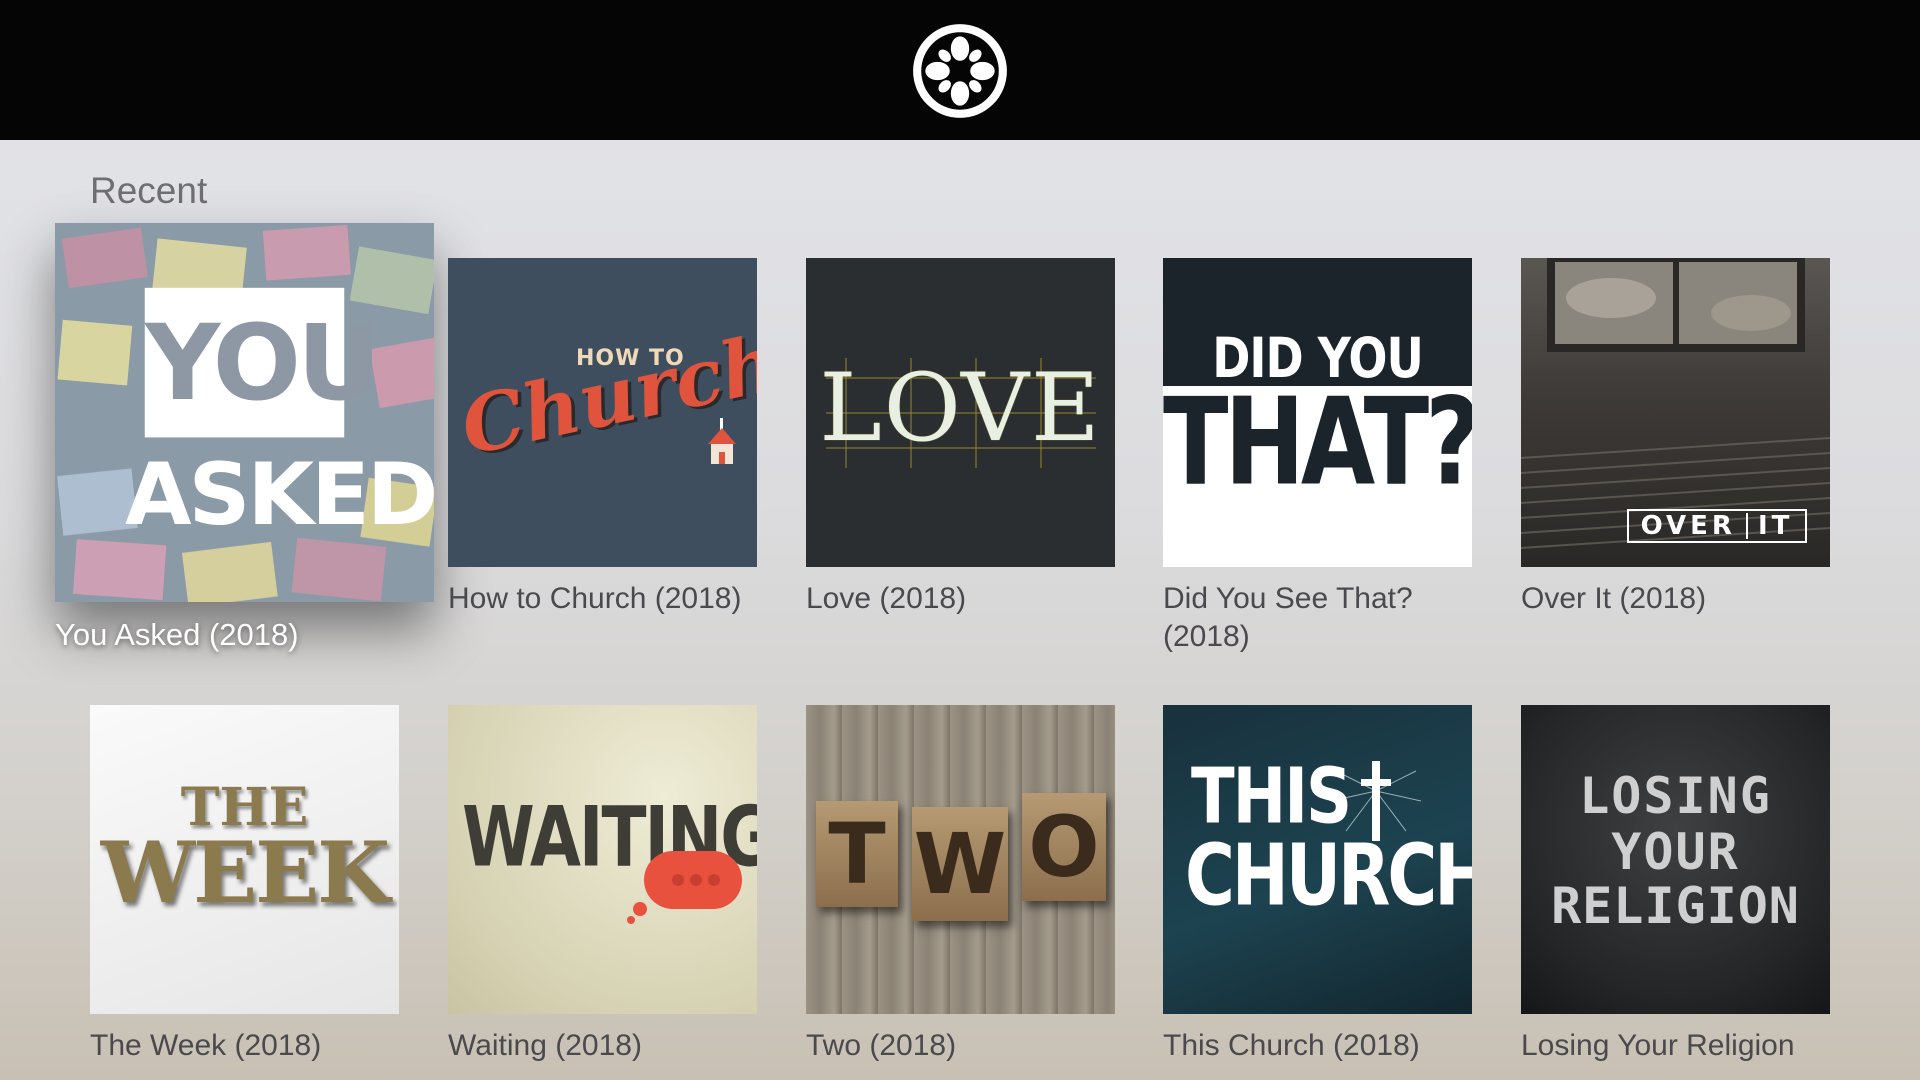 The image size is (1920, 1080). I want to click on section-title: Recent, so click(149, 190).